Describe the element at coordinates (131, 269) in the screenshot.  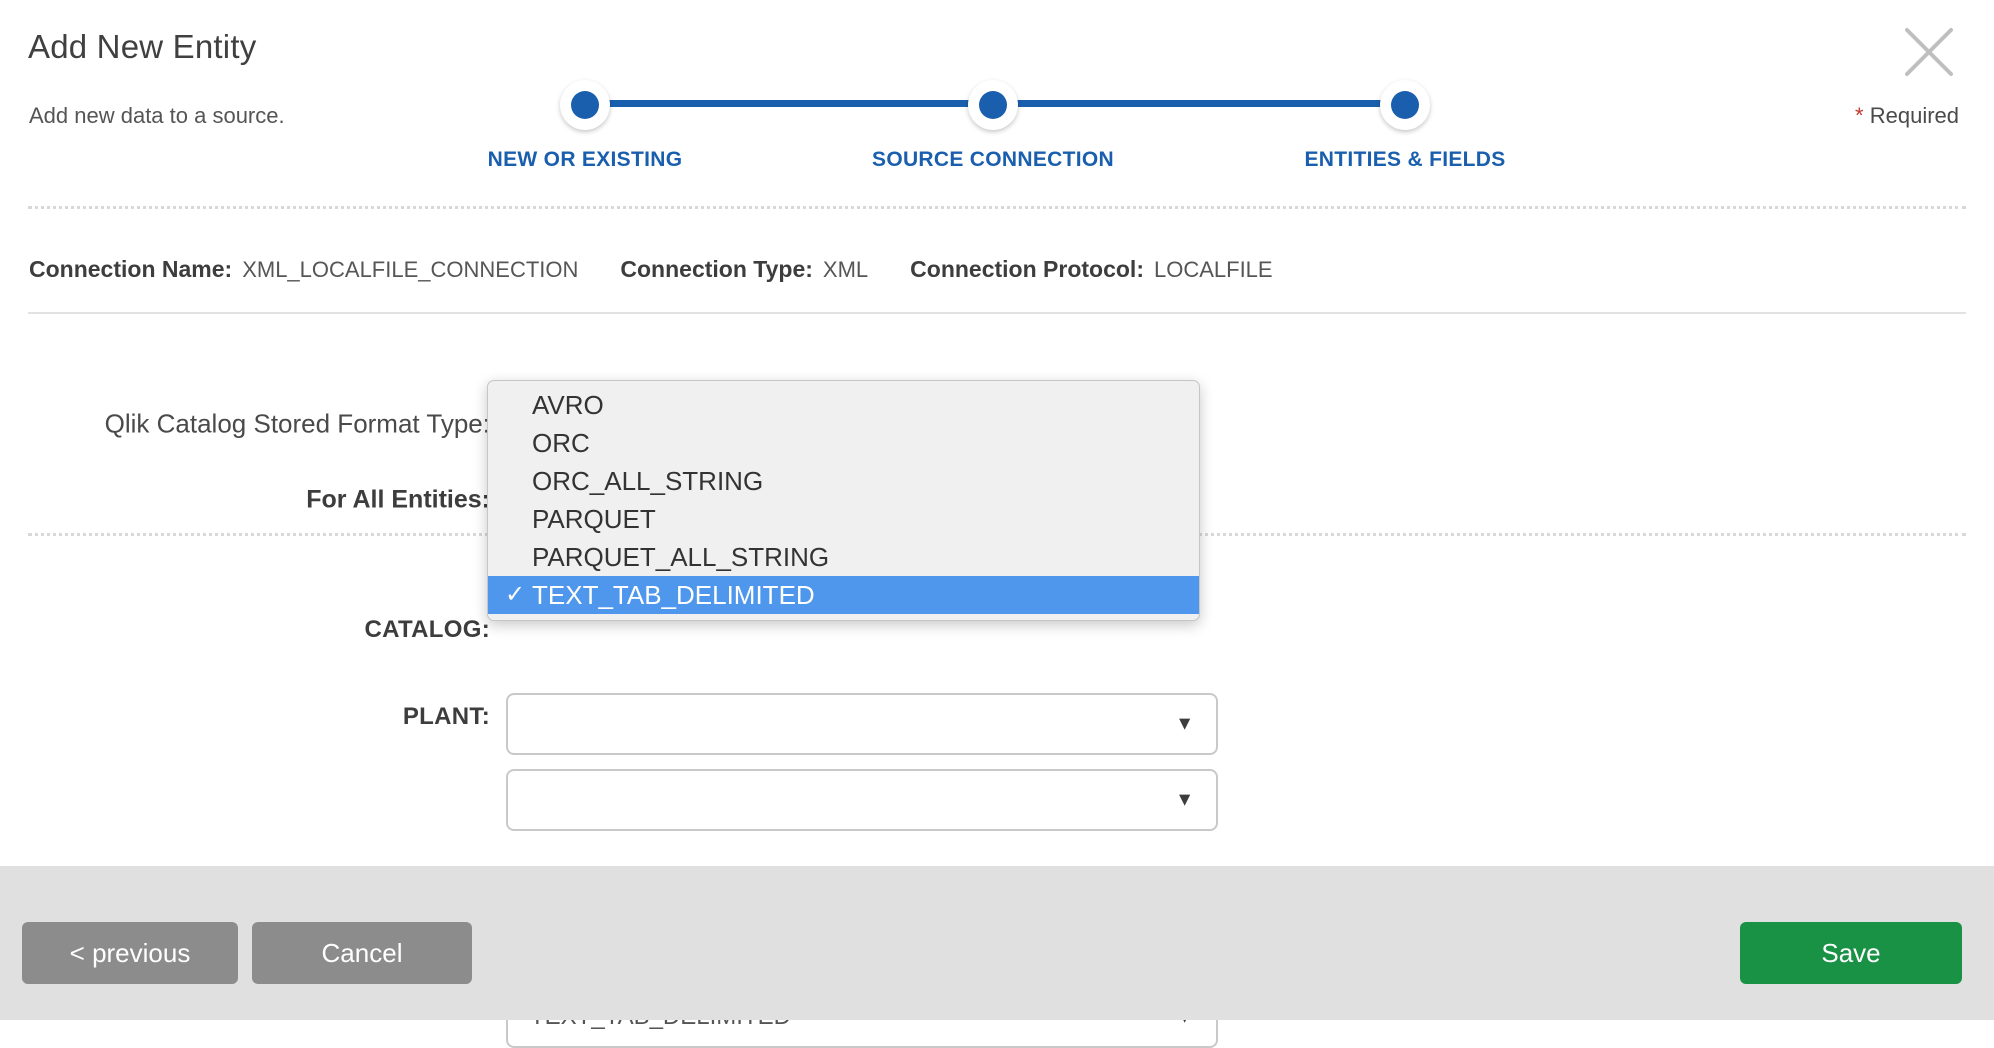
I see `connection-name-label: Connection Name:` at that location.